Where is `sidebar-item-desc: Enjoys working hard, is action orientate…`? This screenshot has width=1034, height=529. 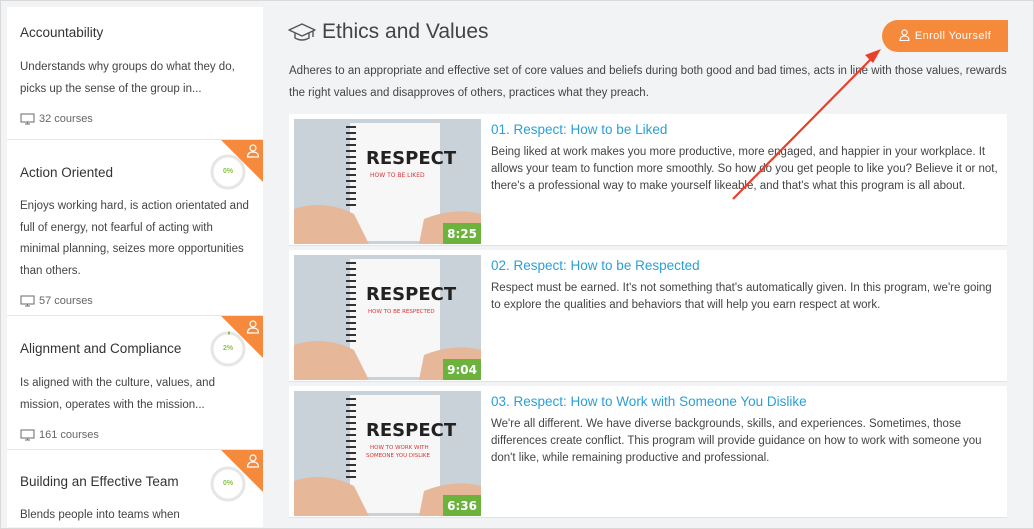
sidebar-item-desc: Enjoys working hard, is action orientate… is located at coordinates (134, 238).